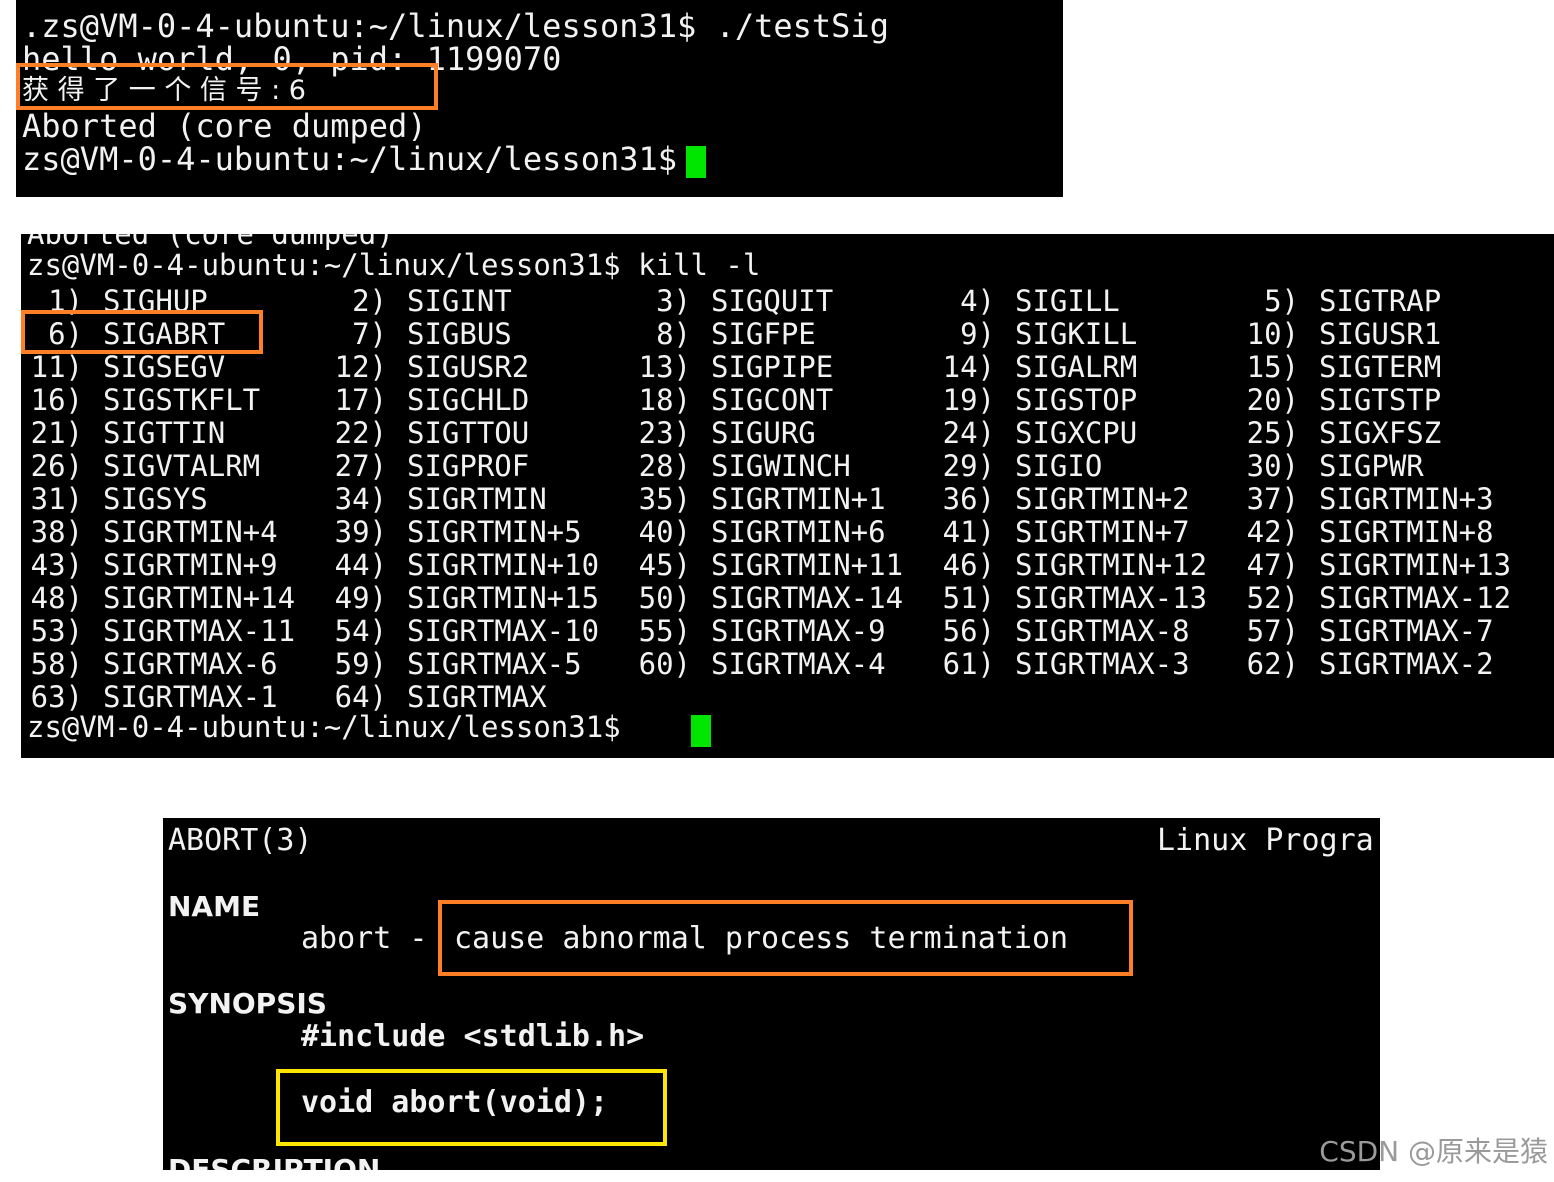  Describe the element at coordinates (459, 334) in the screenshot. I see `signal-name: SIGBUS` at that location.